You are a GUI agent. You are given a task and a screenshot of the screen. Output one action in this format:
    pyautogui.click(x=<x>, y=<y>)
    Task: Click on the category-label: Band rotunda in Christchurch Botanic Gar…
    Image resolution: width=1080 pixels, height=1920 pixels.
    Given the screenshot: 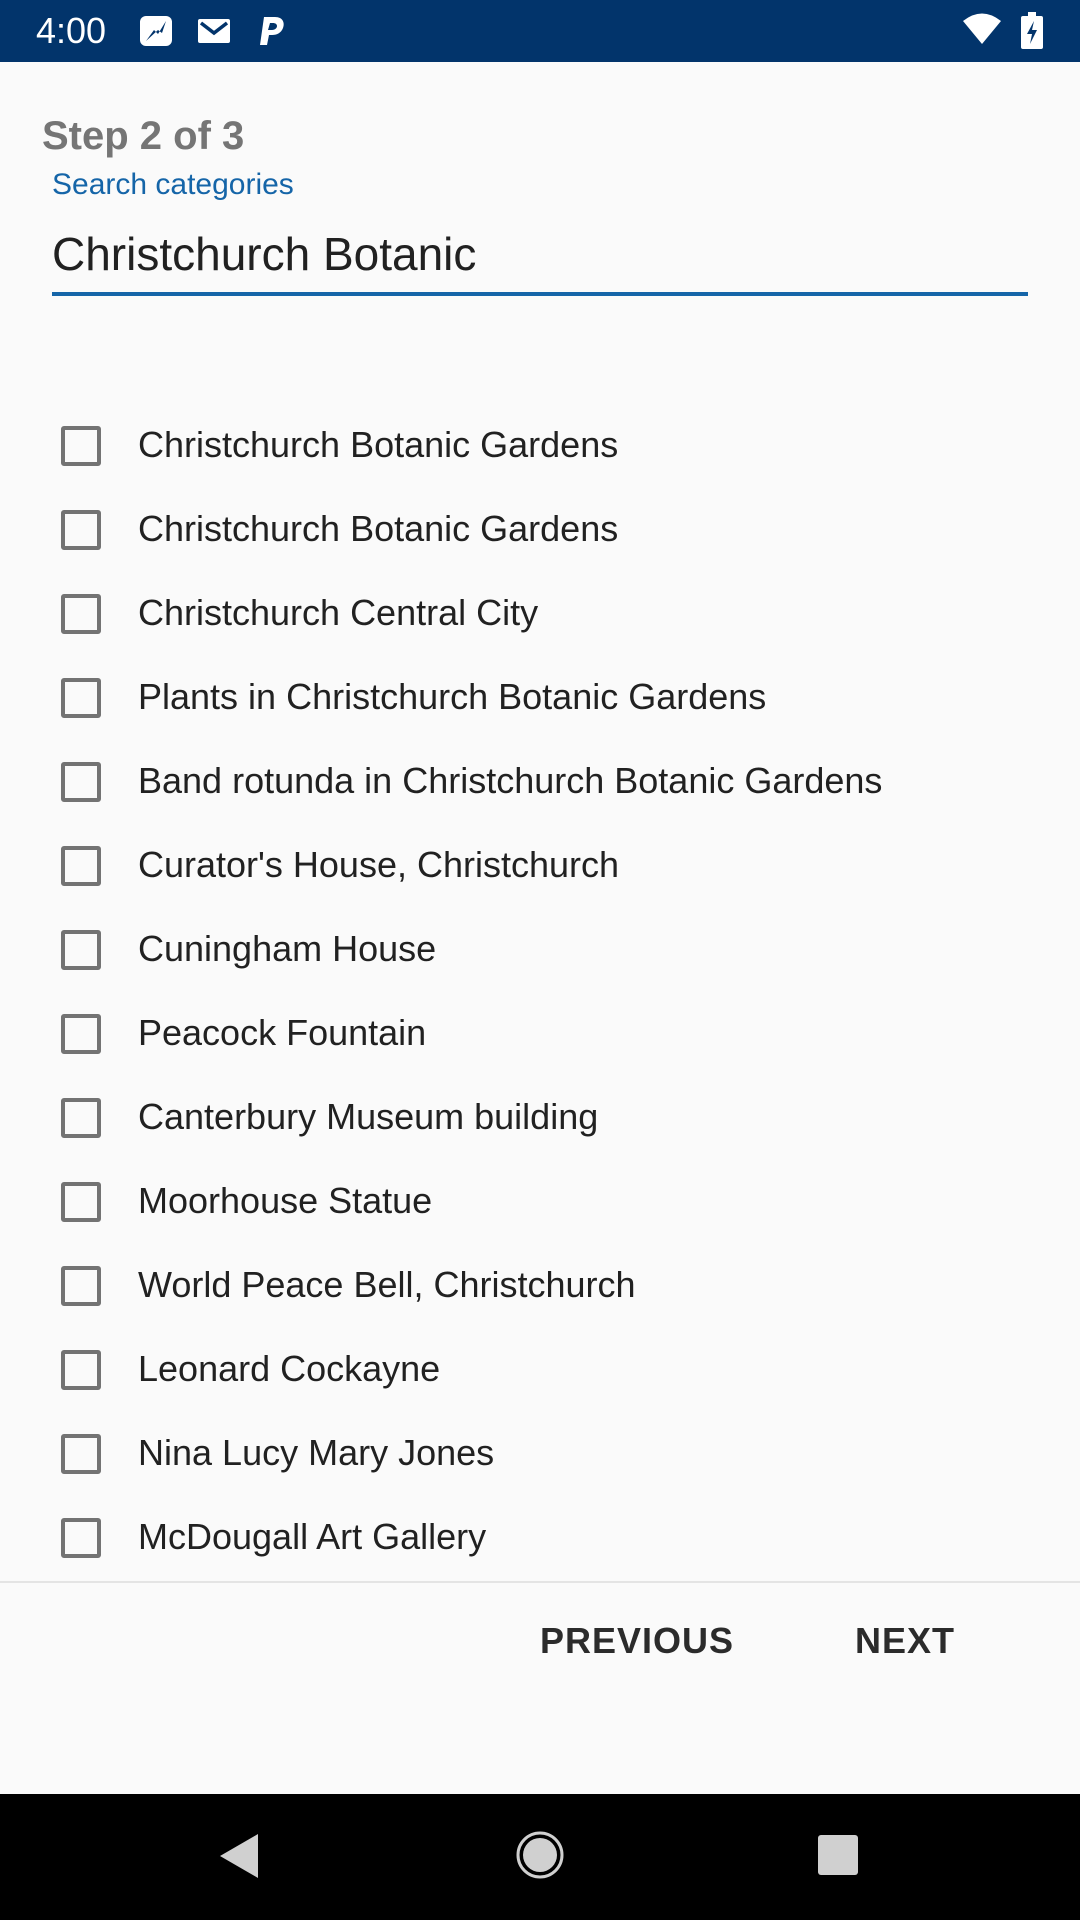 What is the action you would take?
    pyautogui.click(x=510, y=780)
    